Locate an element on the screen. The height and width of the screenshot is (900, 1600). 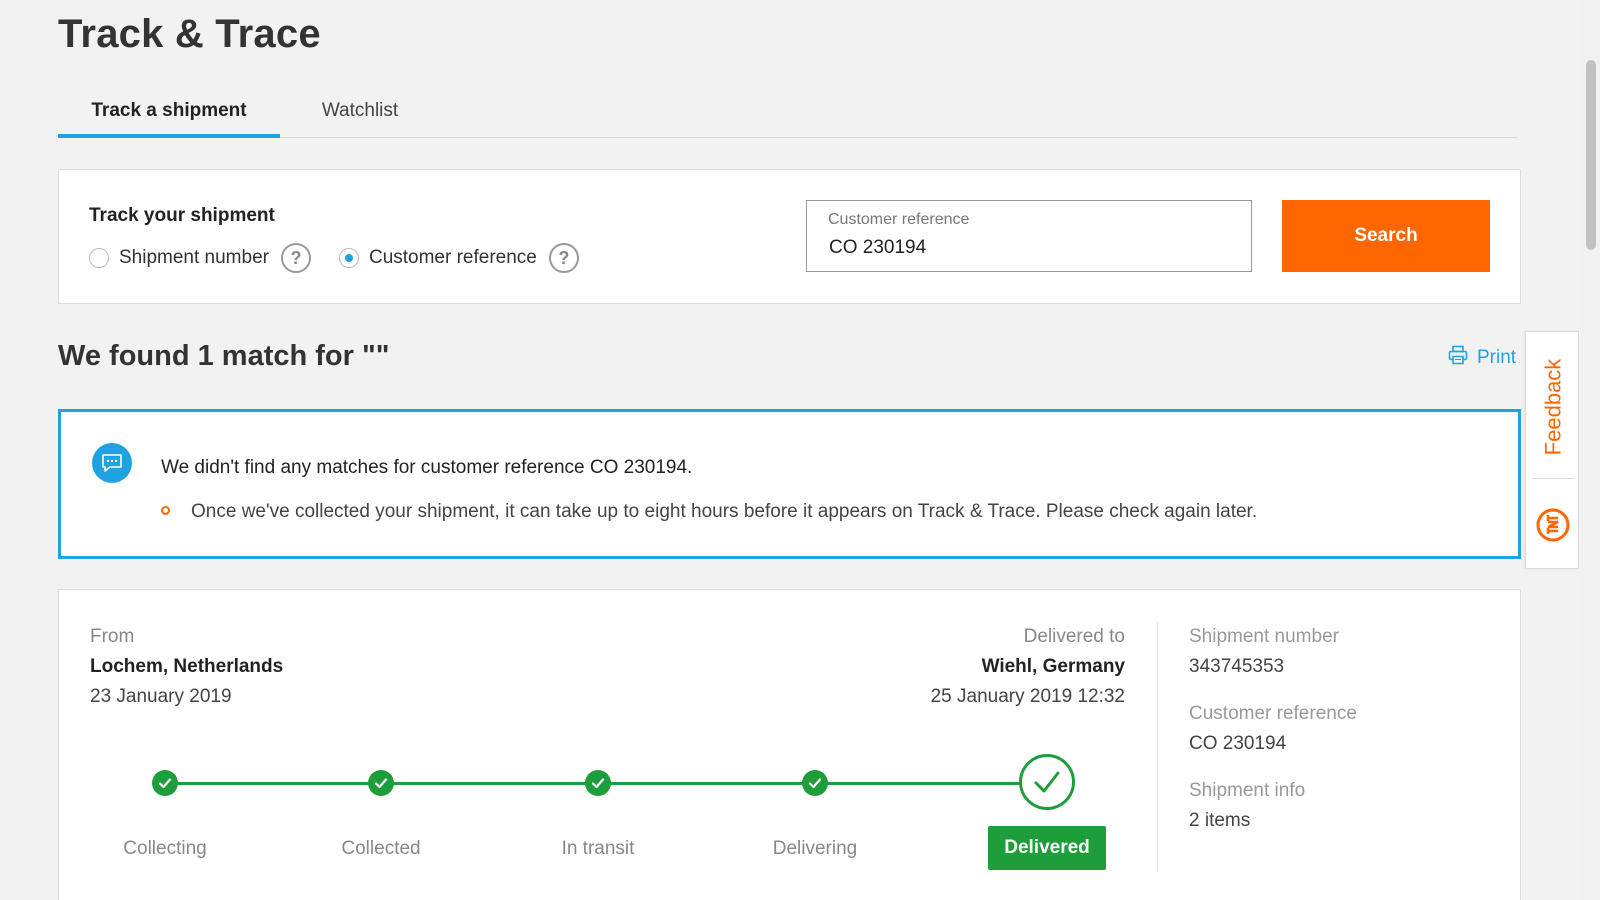
feedback-divider is located at coordinates (1553, 478).